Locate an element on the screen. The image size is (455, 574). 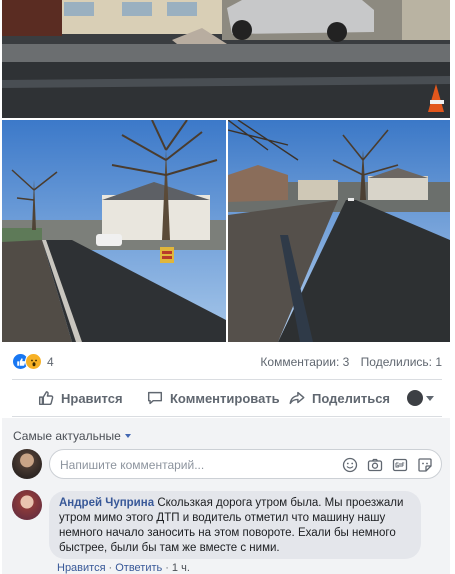
thumbs-up-icon is located at coordinates (46, 398).